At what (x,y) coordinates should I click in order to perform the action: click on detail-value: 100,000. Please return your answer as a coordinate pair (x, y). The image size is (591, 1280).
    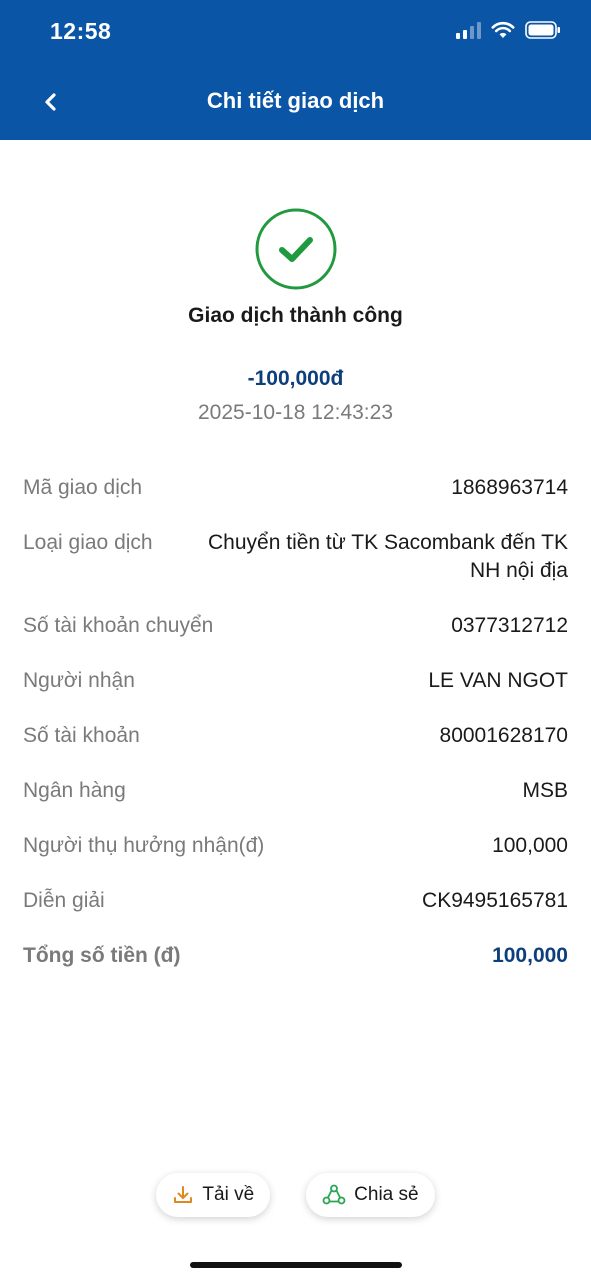
    Looking at the image, I should click on (530, 845).